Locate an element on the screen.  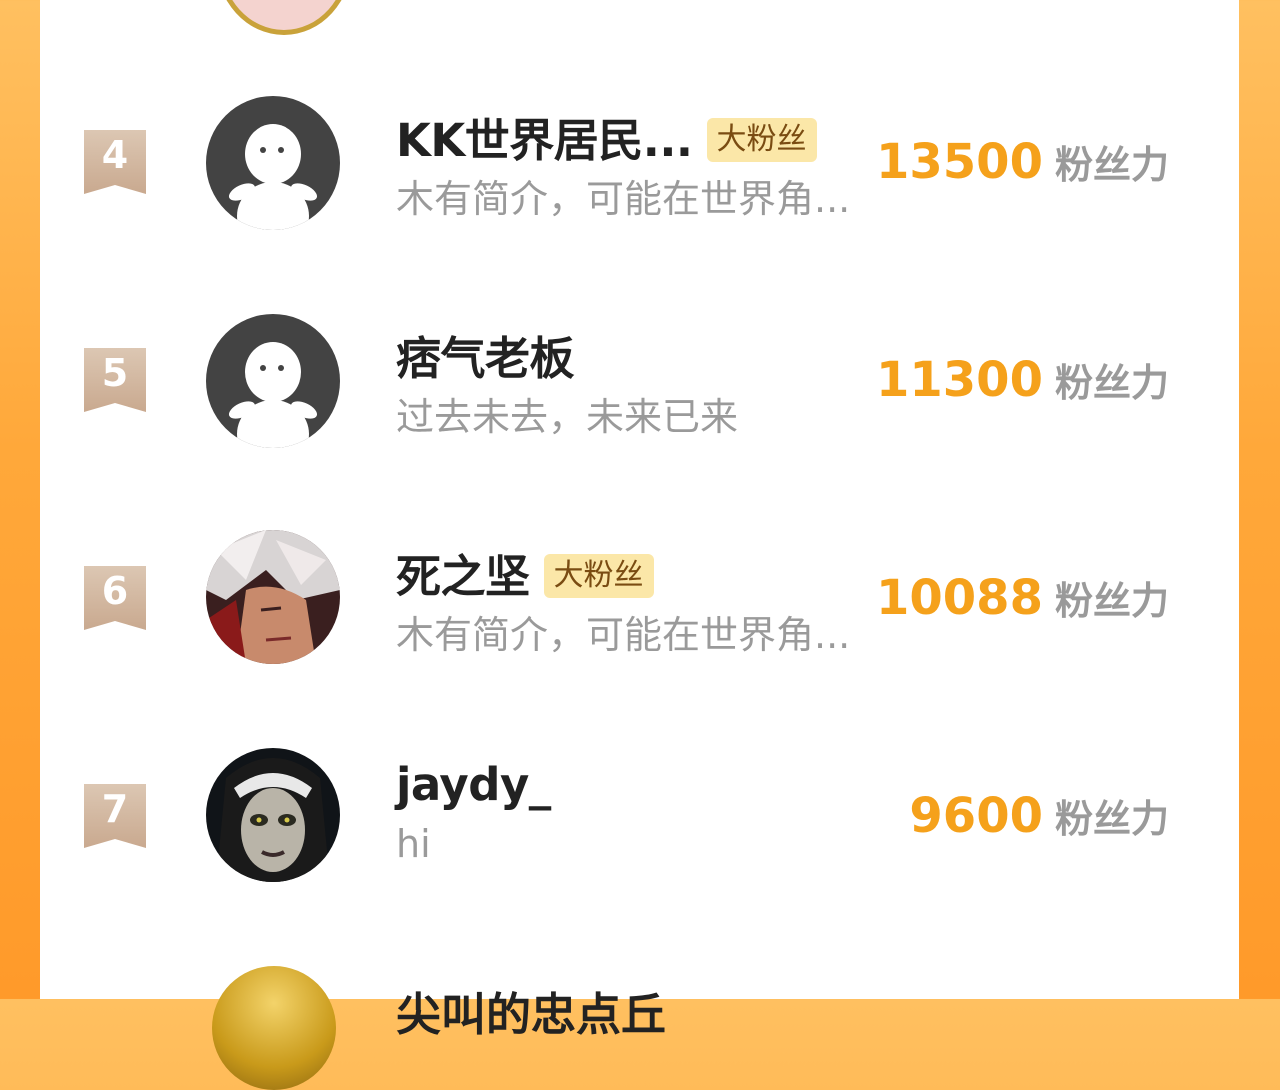
user-name: KK世界居民... 大粉丝 is located at coordinates (606, 136).